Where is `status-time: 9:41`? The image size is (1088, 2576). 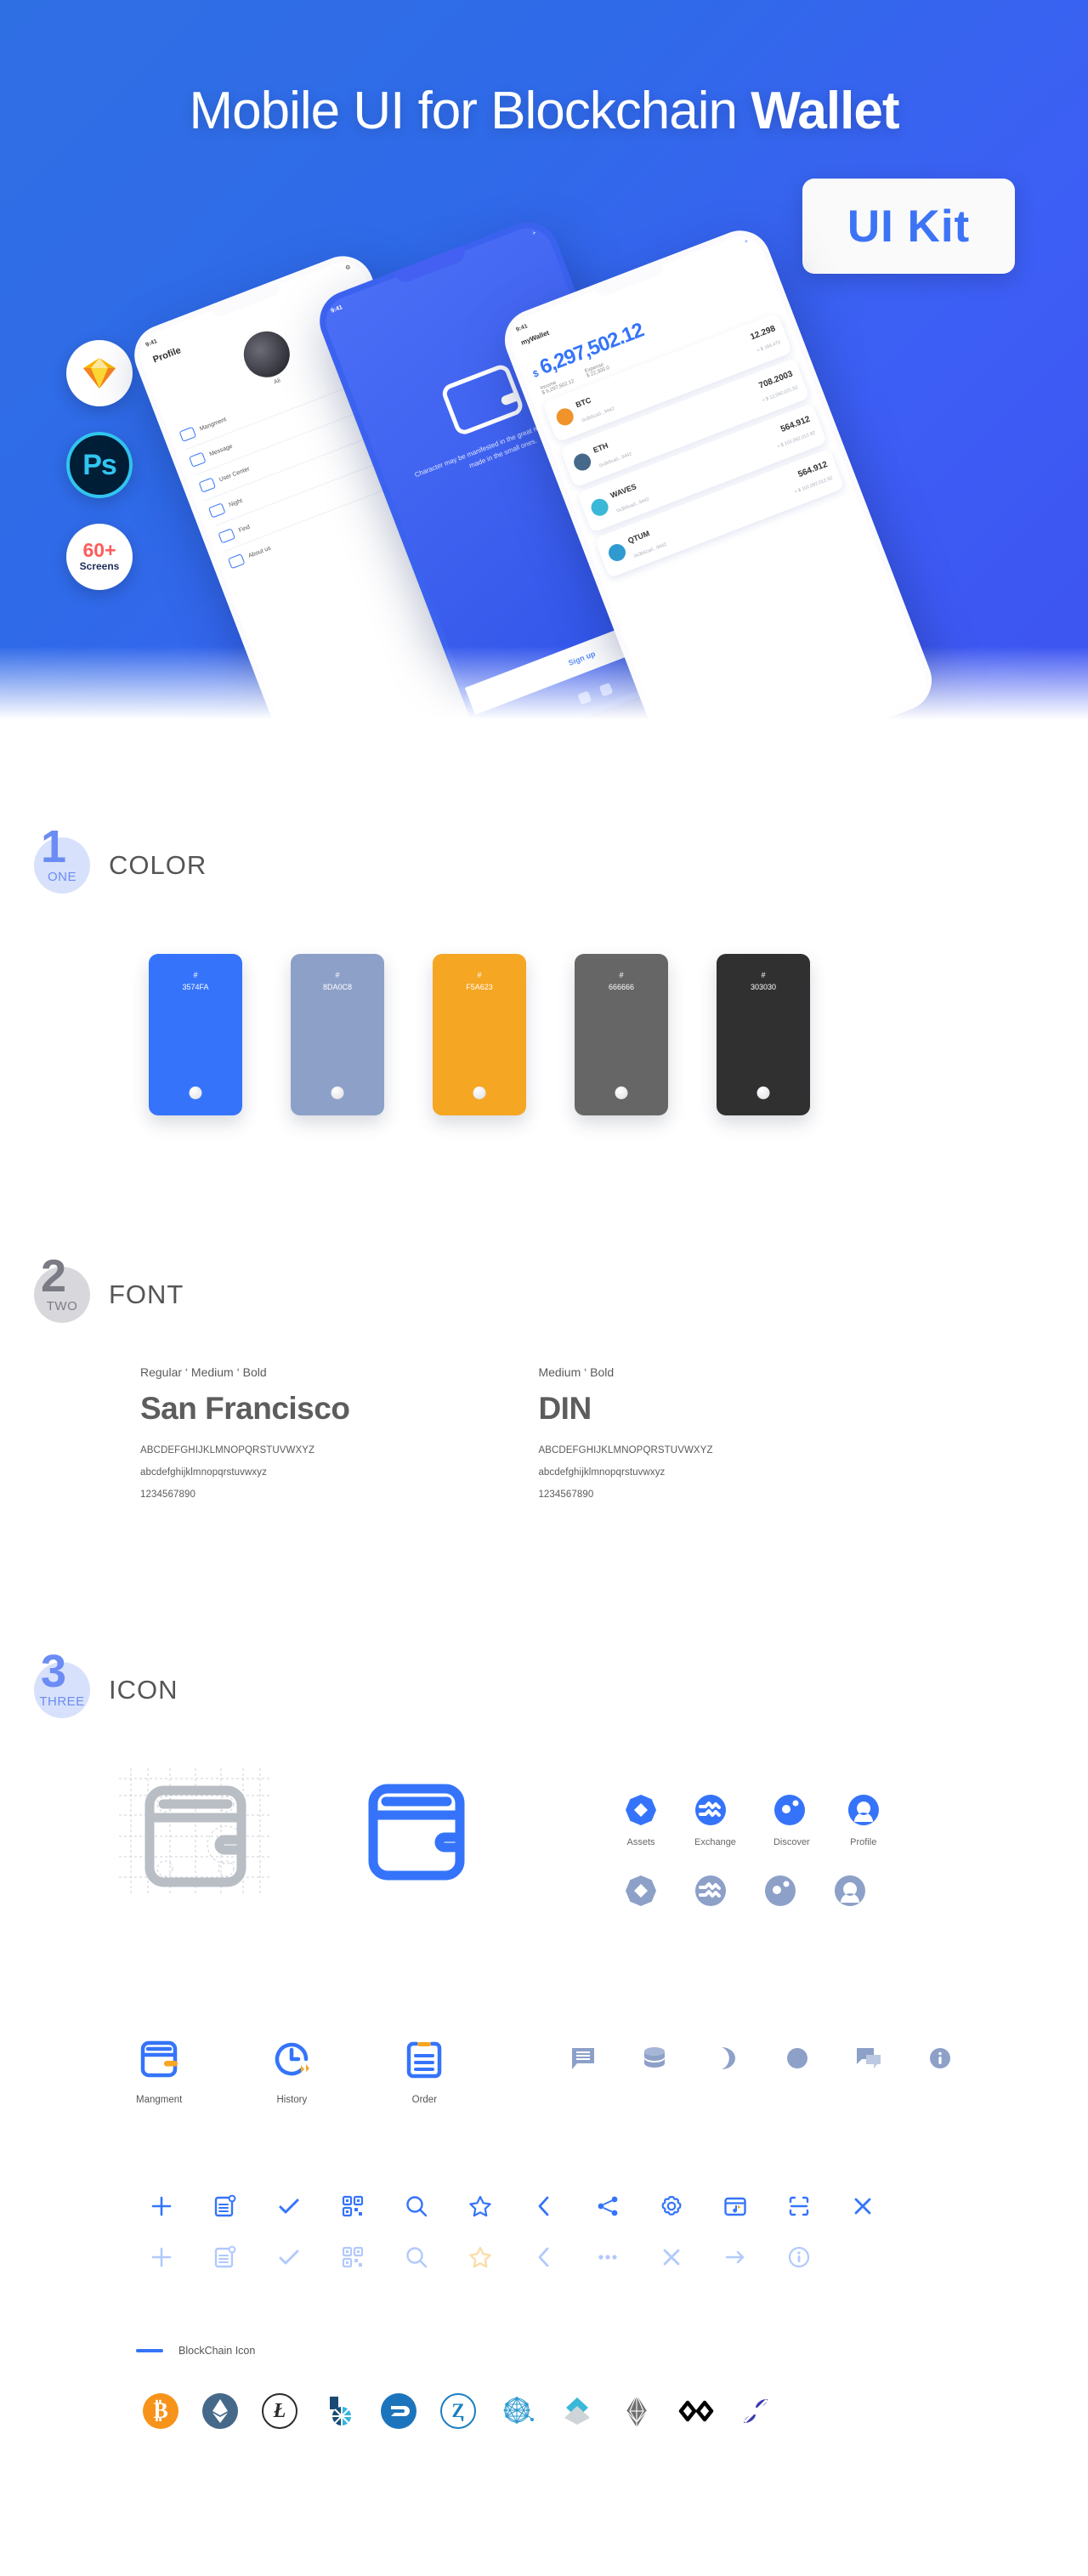
status-time: 9:41 is located at coordinates (522, 328).